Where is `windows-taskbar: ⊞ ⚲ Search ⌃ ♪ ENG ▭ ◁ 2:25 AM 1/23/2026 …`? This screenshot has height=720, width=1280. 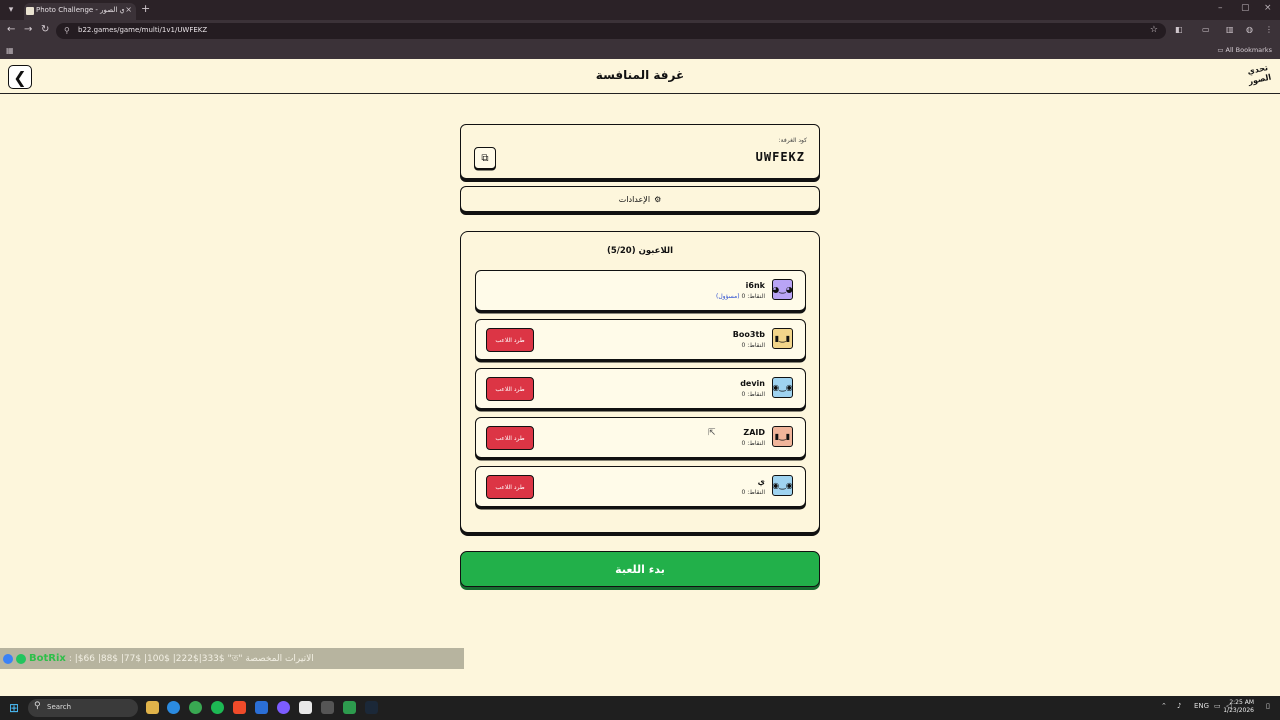
windows-taskbar: ⊞ ⚲ Search ⌃ ♪ ENG ▭ ◁ 2:25 AM 1/23/2026 … is located at coordinates (640, 708).